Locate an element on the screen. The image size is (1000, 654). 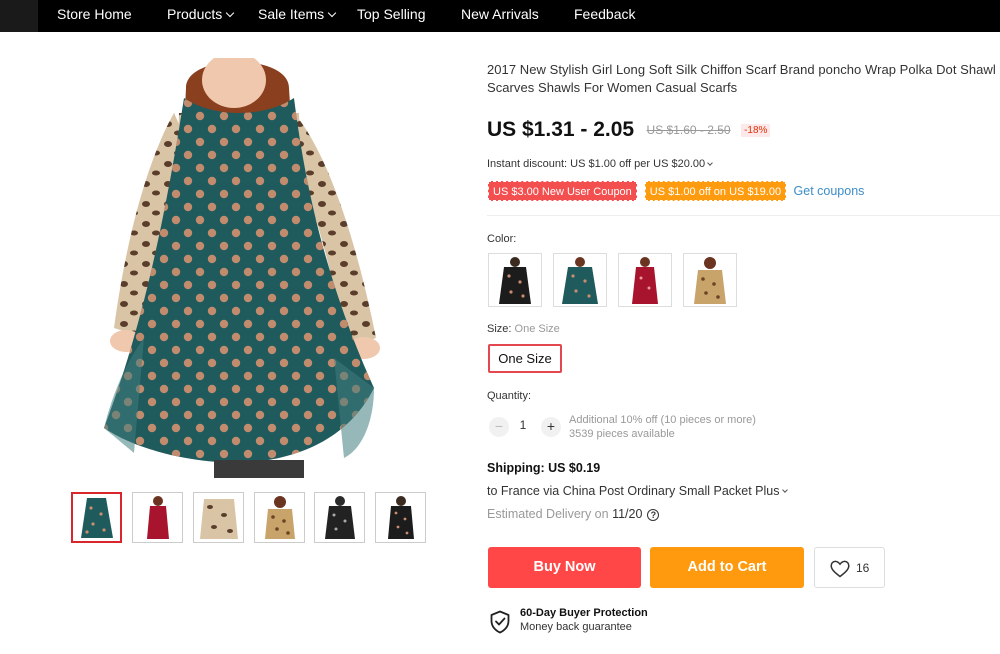
nav-item-products: Products is located at coordinates (201, 16).